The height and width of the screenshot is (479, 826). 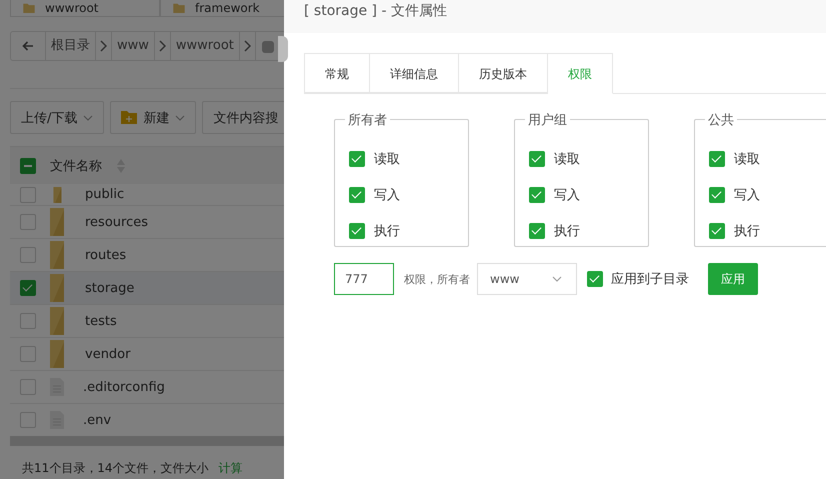 I want to click on tab-label: framework, so click(x=227, y=8).